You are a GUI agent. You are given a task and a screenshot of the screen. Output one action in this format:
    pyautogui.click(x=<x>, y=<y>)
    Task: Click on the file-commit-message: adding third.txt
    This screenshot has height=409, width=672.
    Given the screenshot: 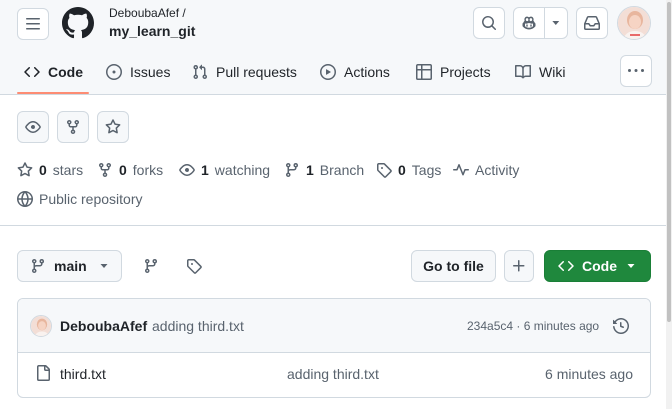 What is the action you would take?
    pyautogui.click(x=333, y=374)
    